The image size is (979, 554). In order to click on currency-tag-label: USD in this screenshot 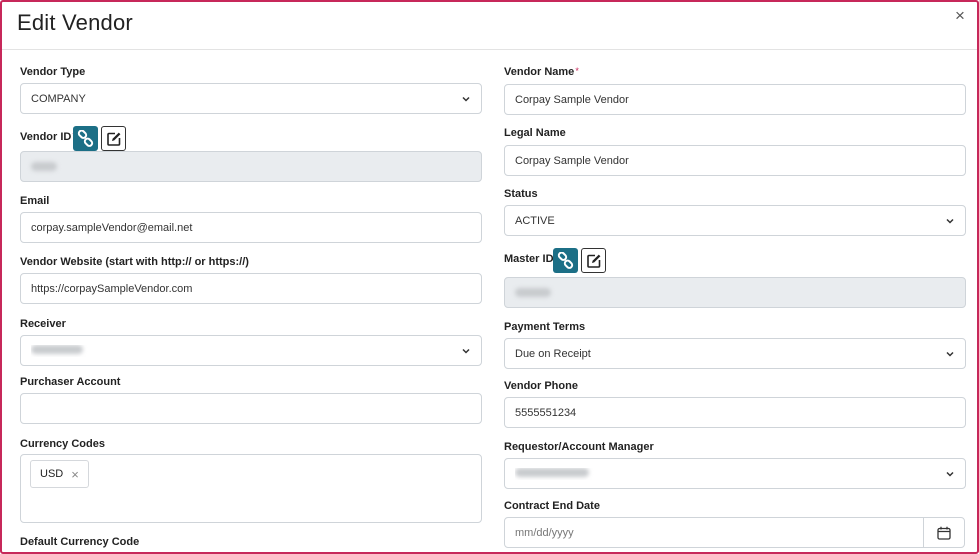, I will do `click(52, 474)`.